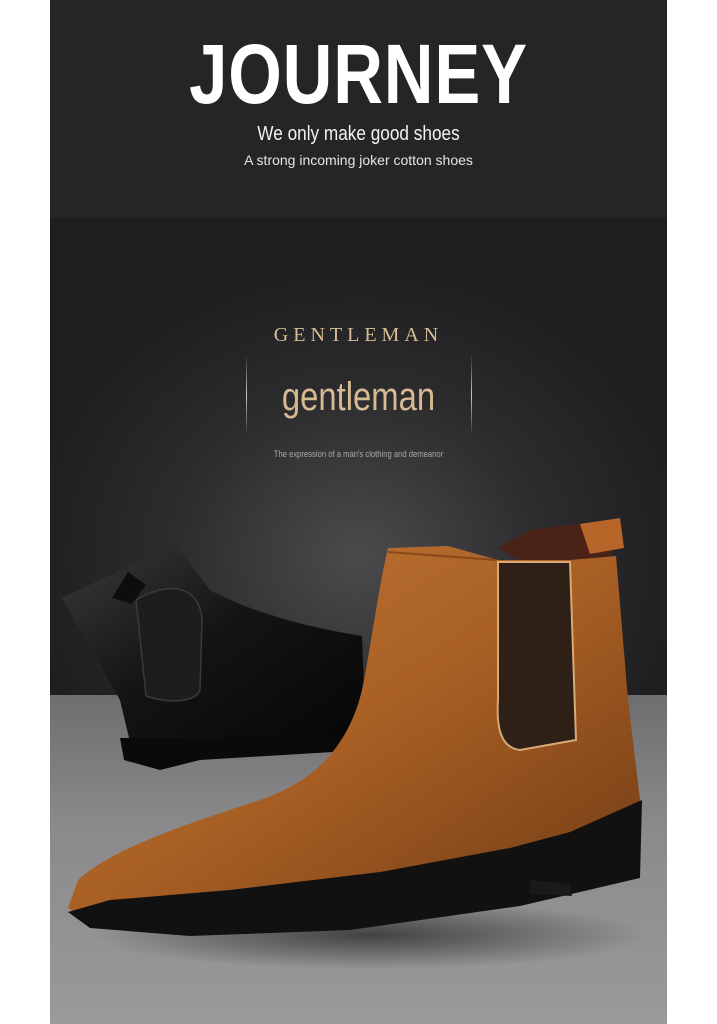 This screenshot has width=717, height=1024. Describe the element at coordinates (214, 659) in the screenshot. I see `black-boot` at that location.